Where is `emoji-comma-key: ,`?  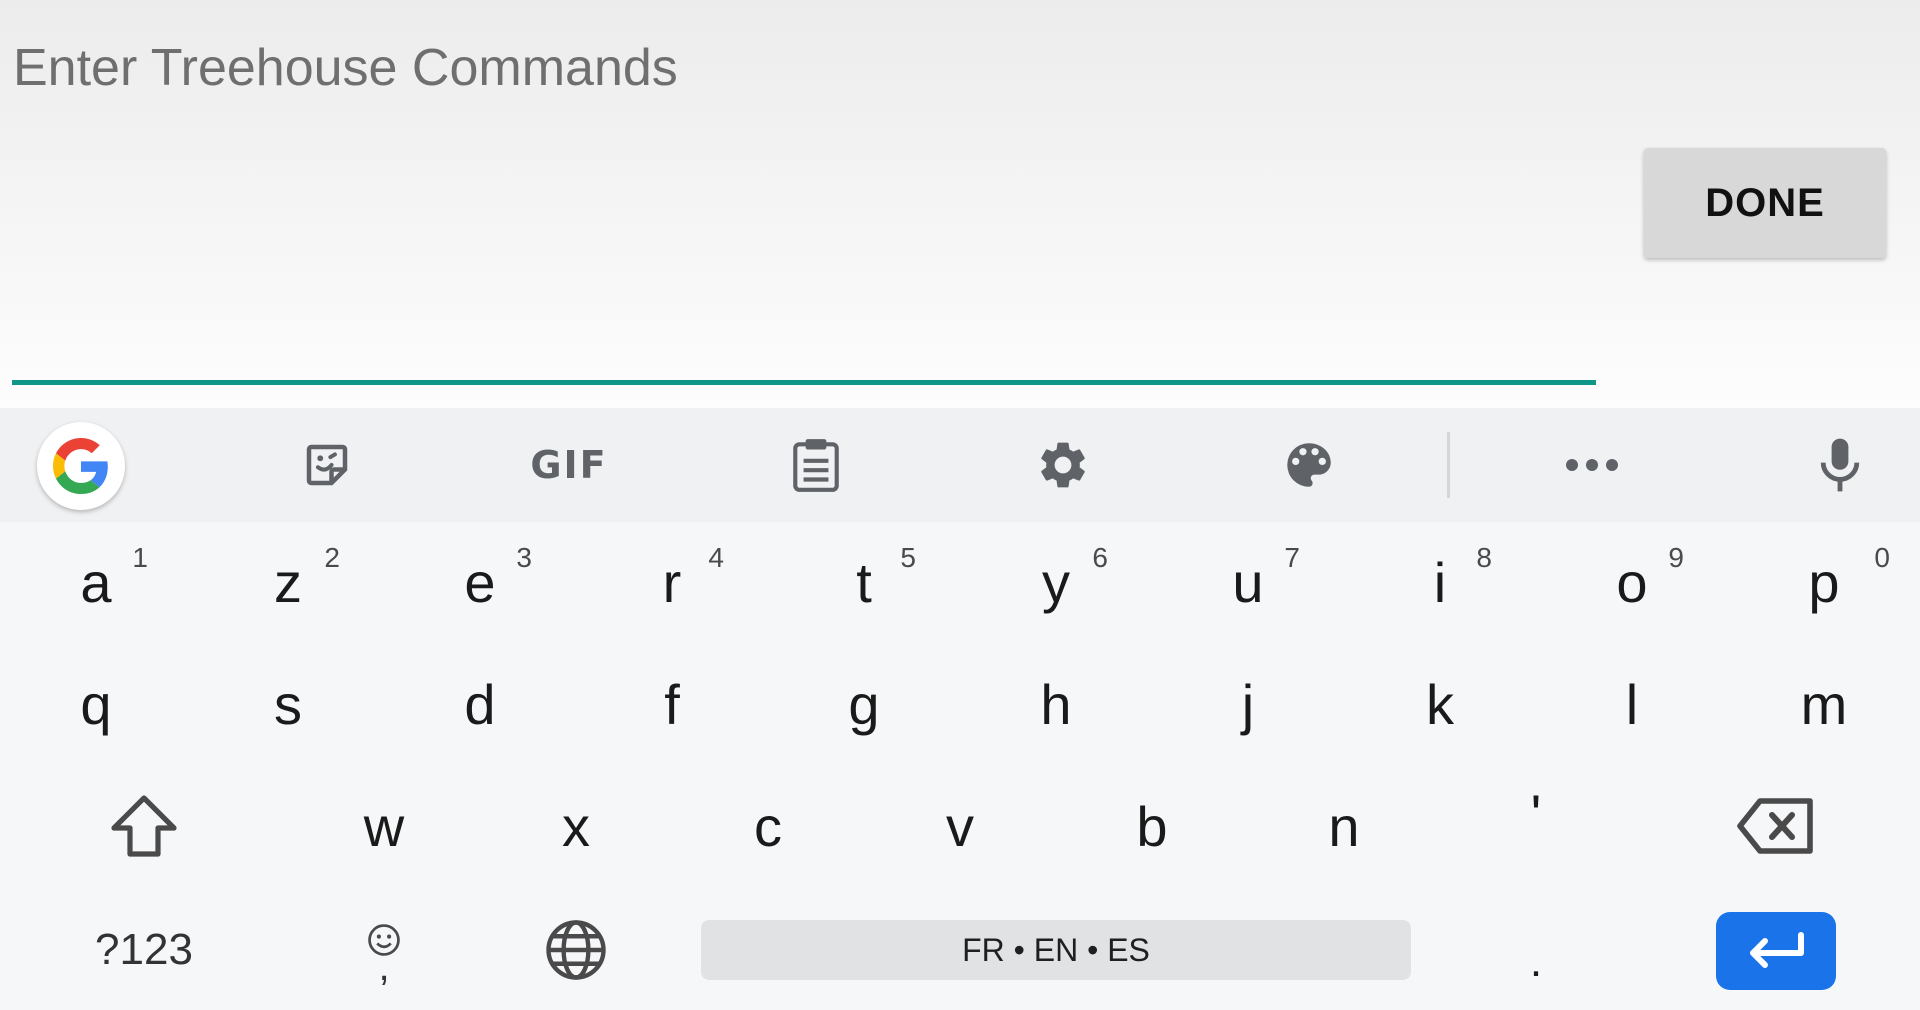
emoji-comma-key: , is located at coordinates (384, 950).